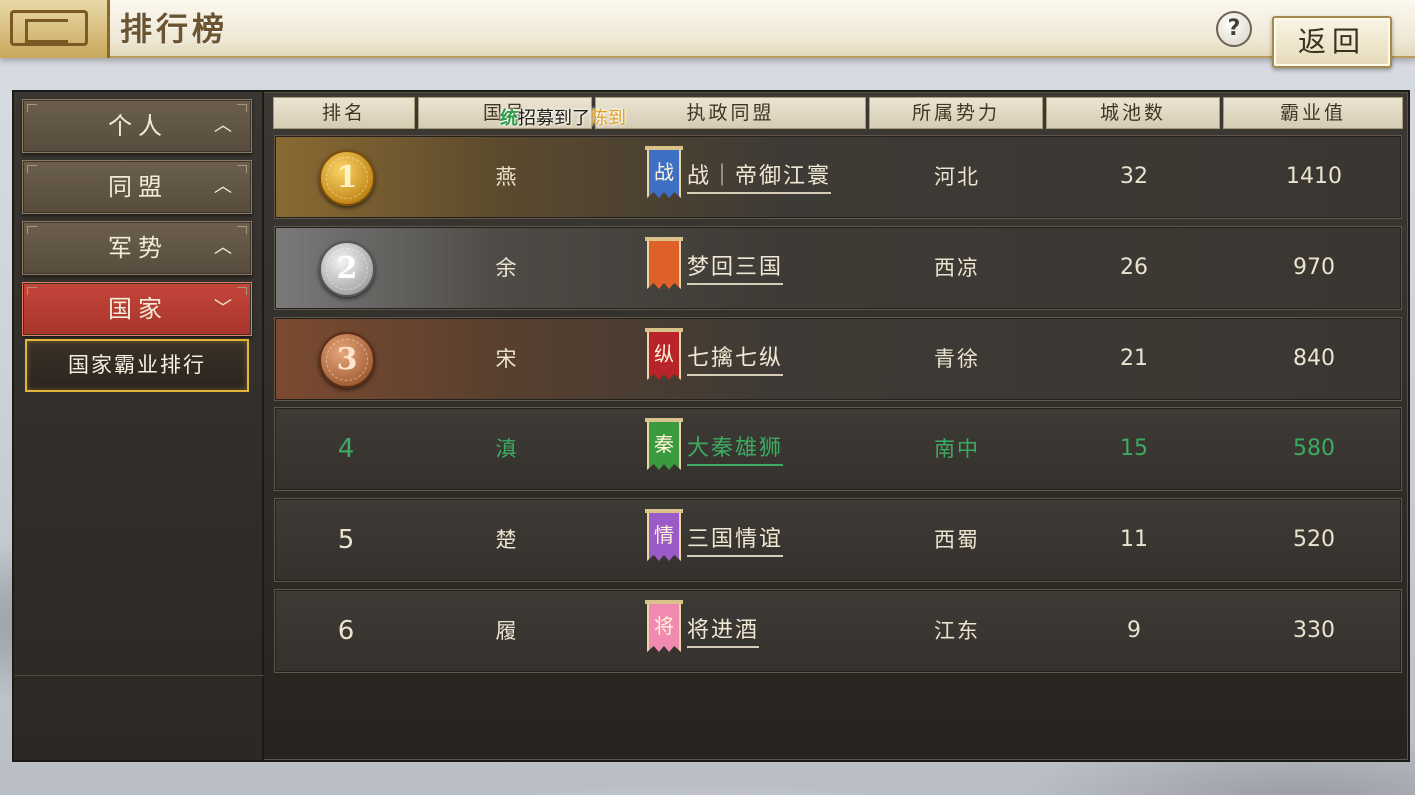 The height and width of the screenshot is (795, 1415). Describe the element at coordinates (664, 536) in the screenshot. I see `banner-flag: 情` at that location.